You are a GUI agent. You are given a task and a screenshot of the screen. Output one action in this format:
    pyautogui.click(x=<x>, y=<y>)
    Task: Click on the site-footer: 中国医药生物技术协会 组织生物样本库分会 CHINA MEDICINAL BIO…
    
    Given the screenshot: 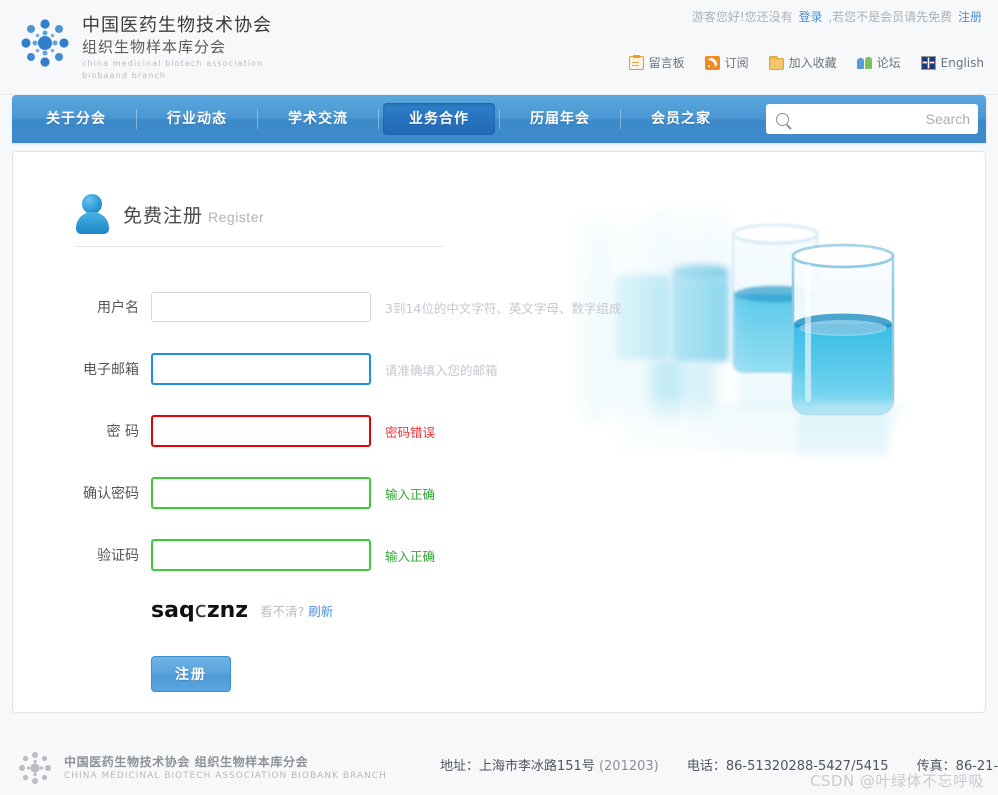 What is the action you would take?
    pyautogui.click(x=499, y=764)
    